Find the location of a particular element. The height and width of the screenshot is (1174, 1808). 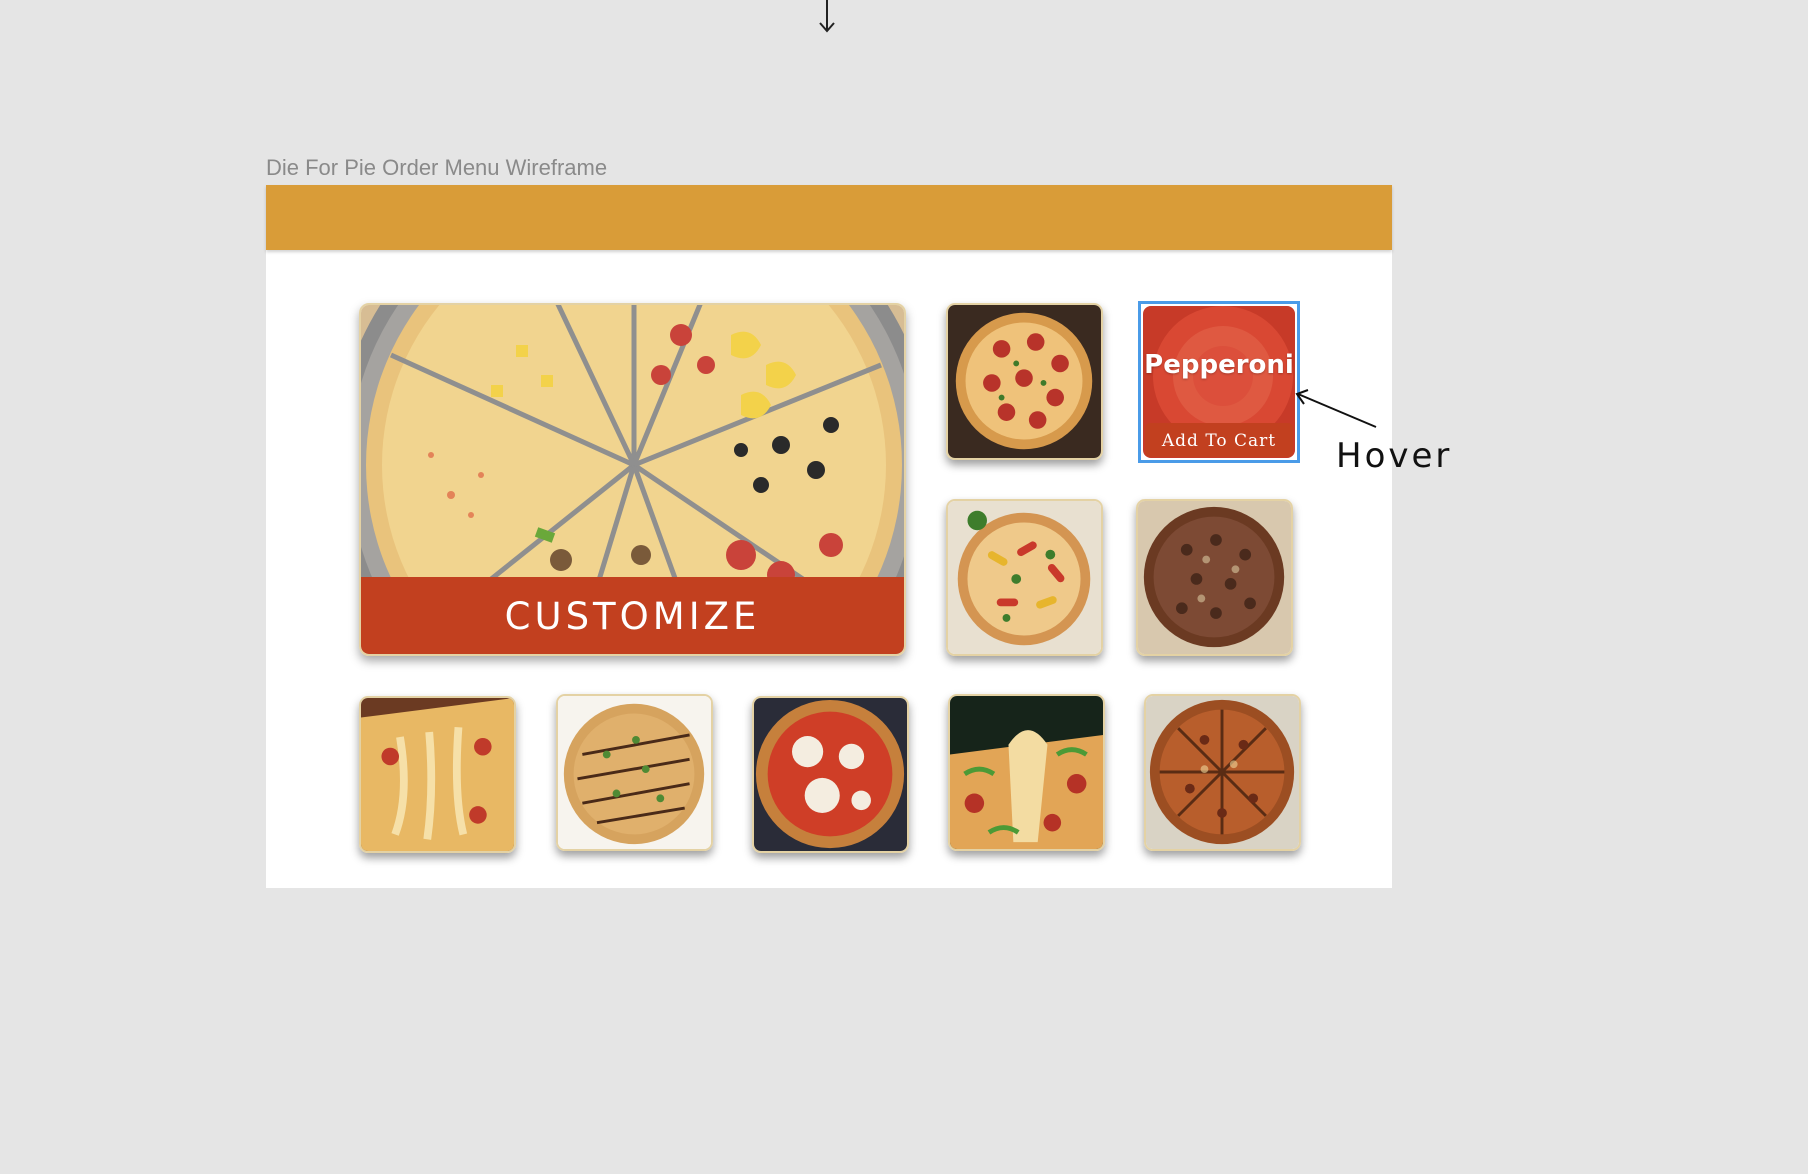

down-arrow-icon is located at coordinates (827, 16).